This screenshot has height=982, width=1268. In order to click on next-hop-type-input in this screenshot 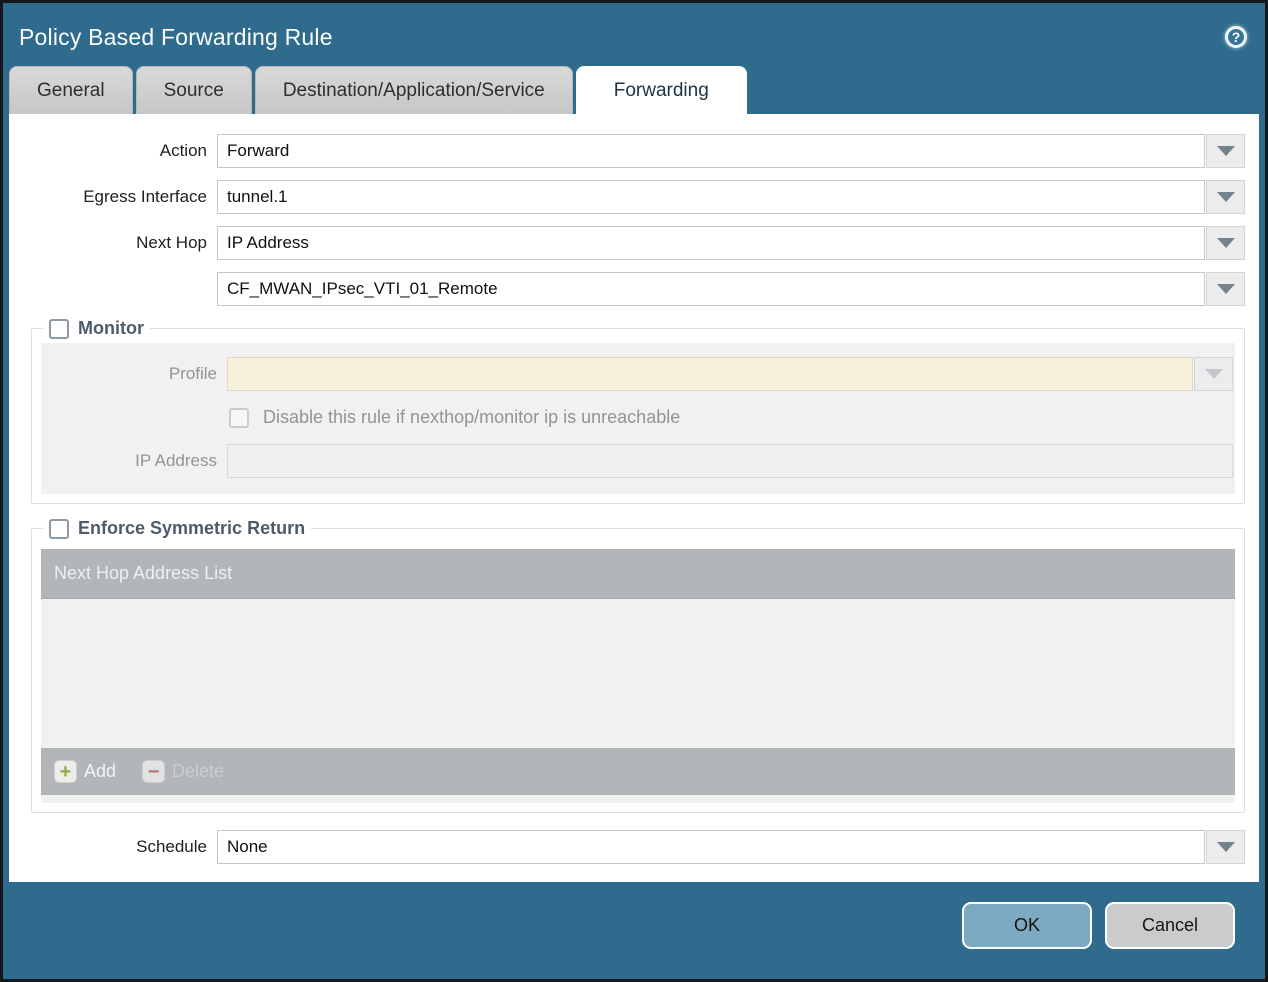, I will do `click(711, 243)`.